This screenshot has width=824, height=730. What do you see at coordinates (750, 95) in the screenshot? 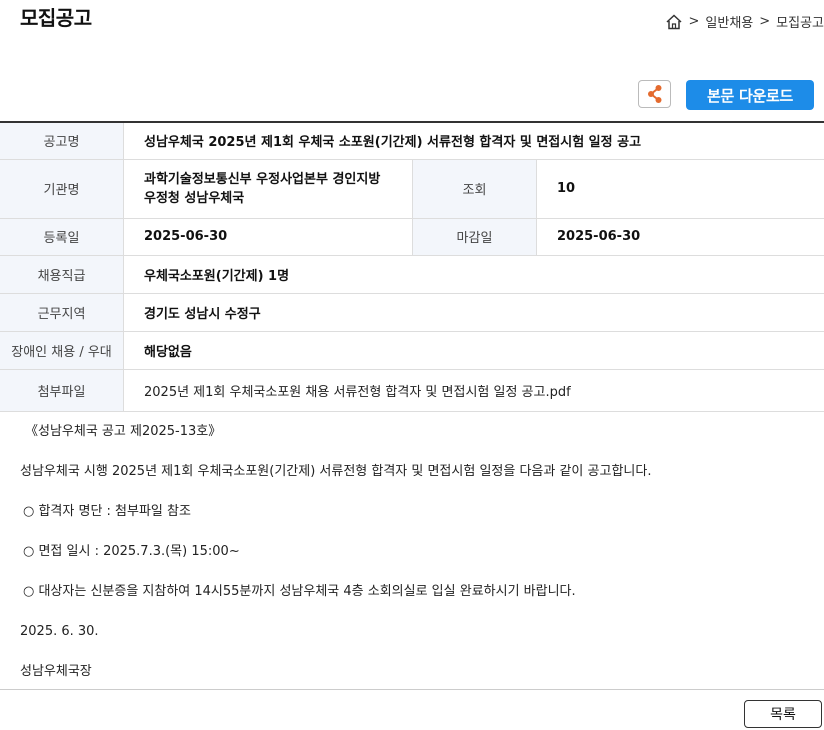
I see `download-body-button: 본문 다운로드` at bounding box center [750, 95].